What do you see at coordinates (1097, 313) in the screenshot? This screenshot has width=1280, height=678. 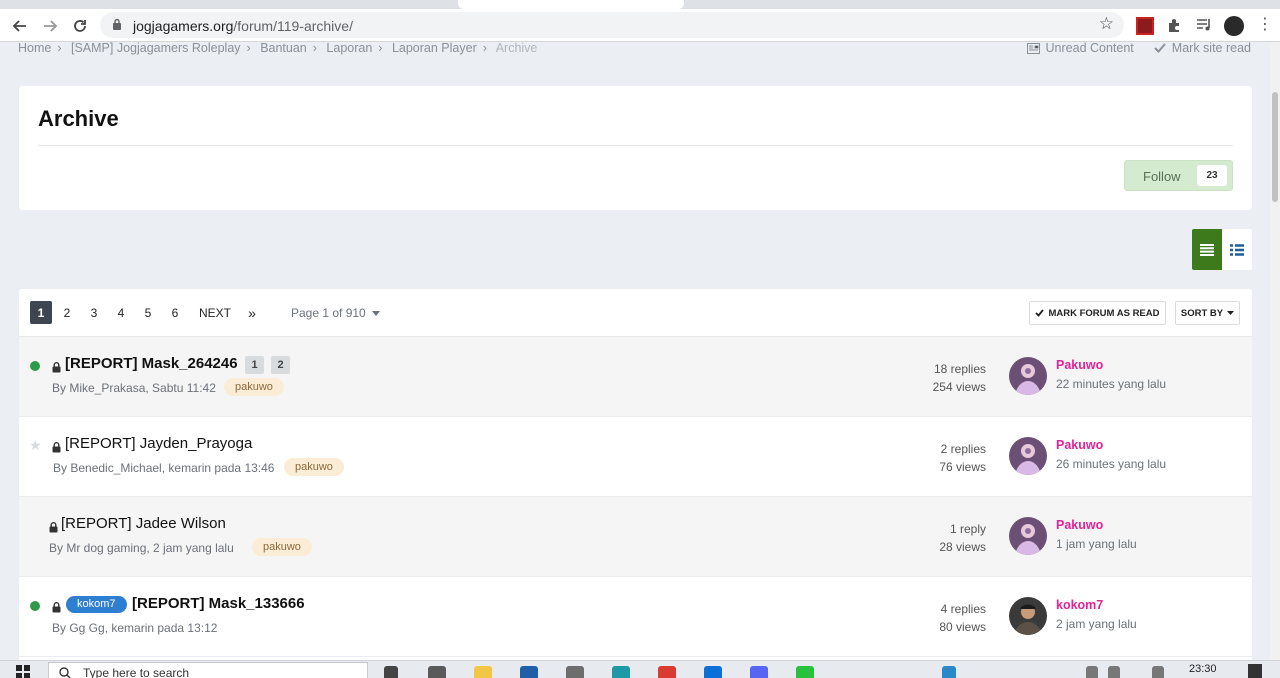 I see `mark-forum-read-button: MARK FORUM AS READ` at bounding box center [1097, 313].